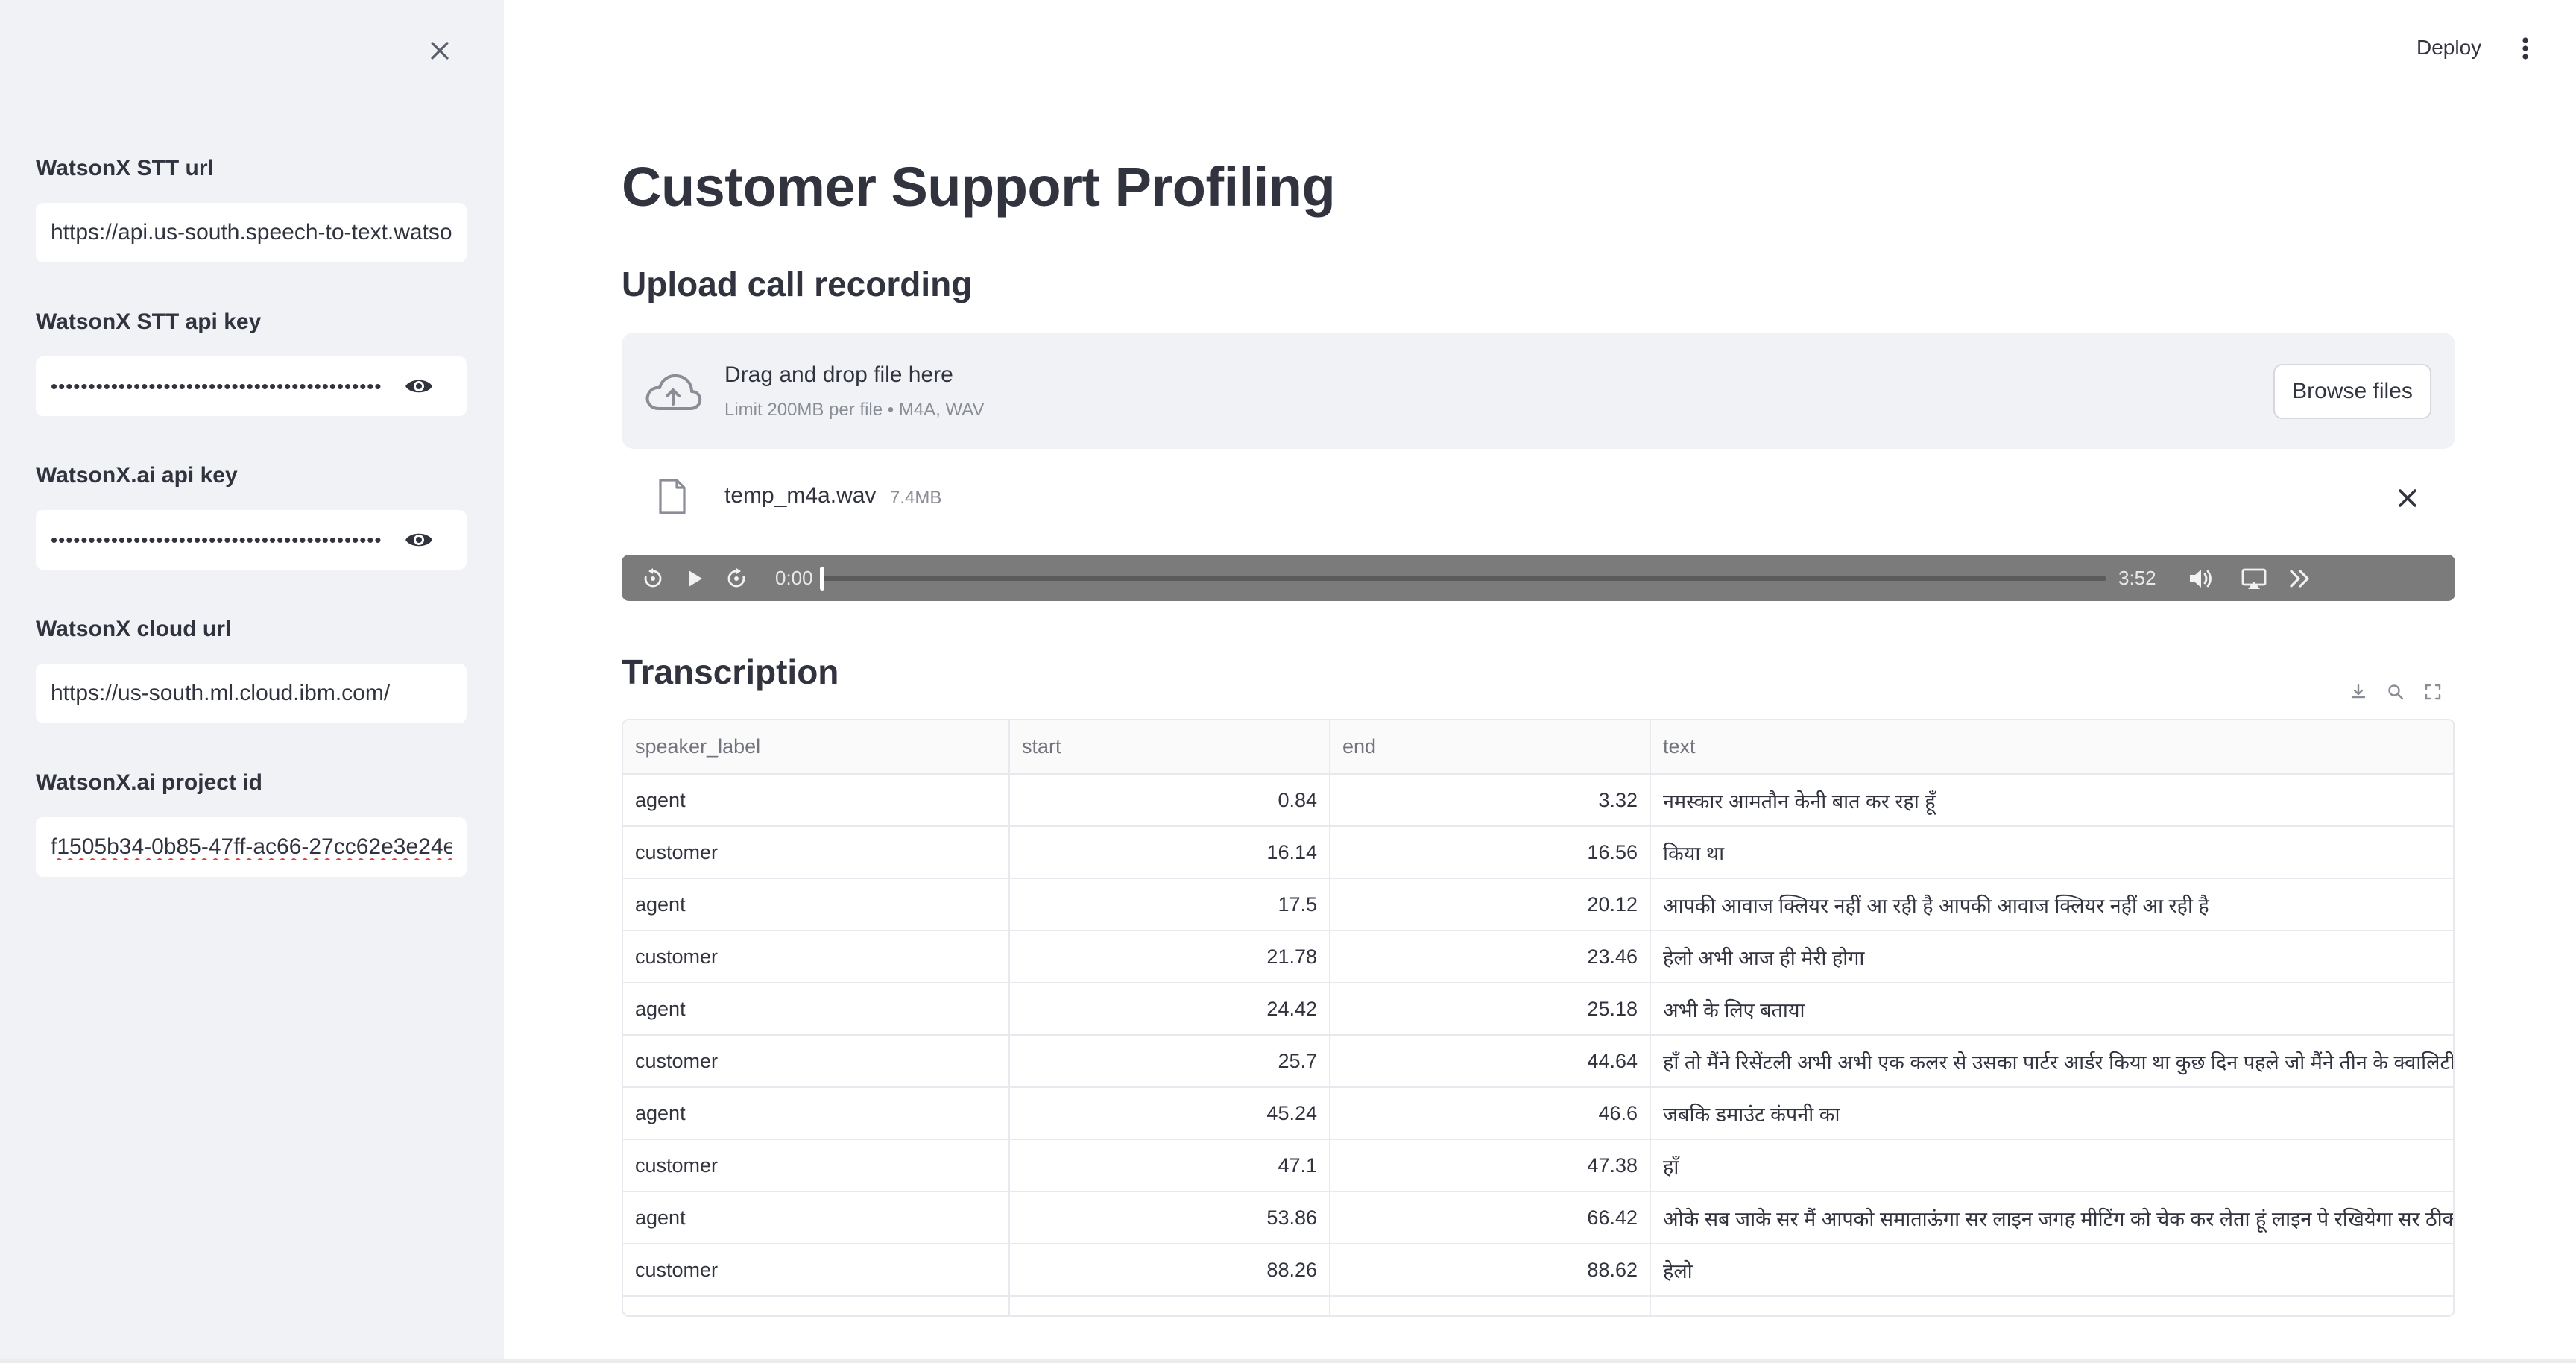 The width and height of the screenshot is (2576, 1363). Describe the element at coordinates (2358, 692) in the screenshot. I see `download-button` at that location.